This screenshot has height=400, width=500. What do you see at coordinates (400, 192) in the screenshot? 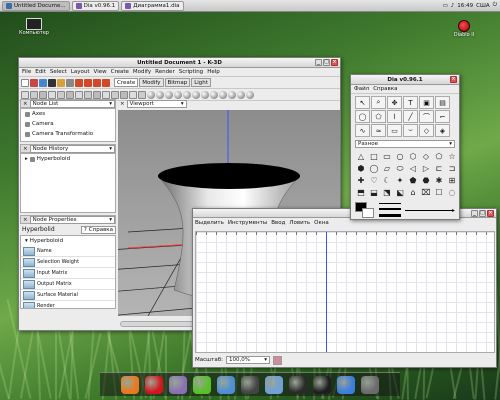
I see `shape-icon: ⬕` at bounding box center [400, 192].